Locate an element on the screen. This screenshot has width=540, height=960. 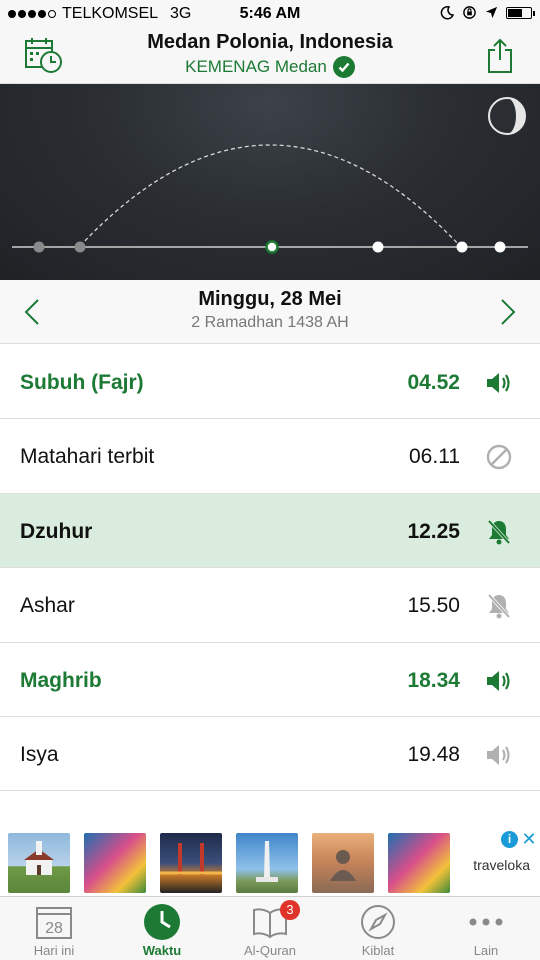
prayer-name: Dzuhur is located at coordinates (56, 531).